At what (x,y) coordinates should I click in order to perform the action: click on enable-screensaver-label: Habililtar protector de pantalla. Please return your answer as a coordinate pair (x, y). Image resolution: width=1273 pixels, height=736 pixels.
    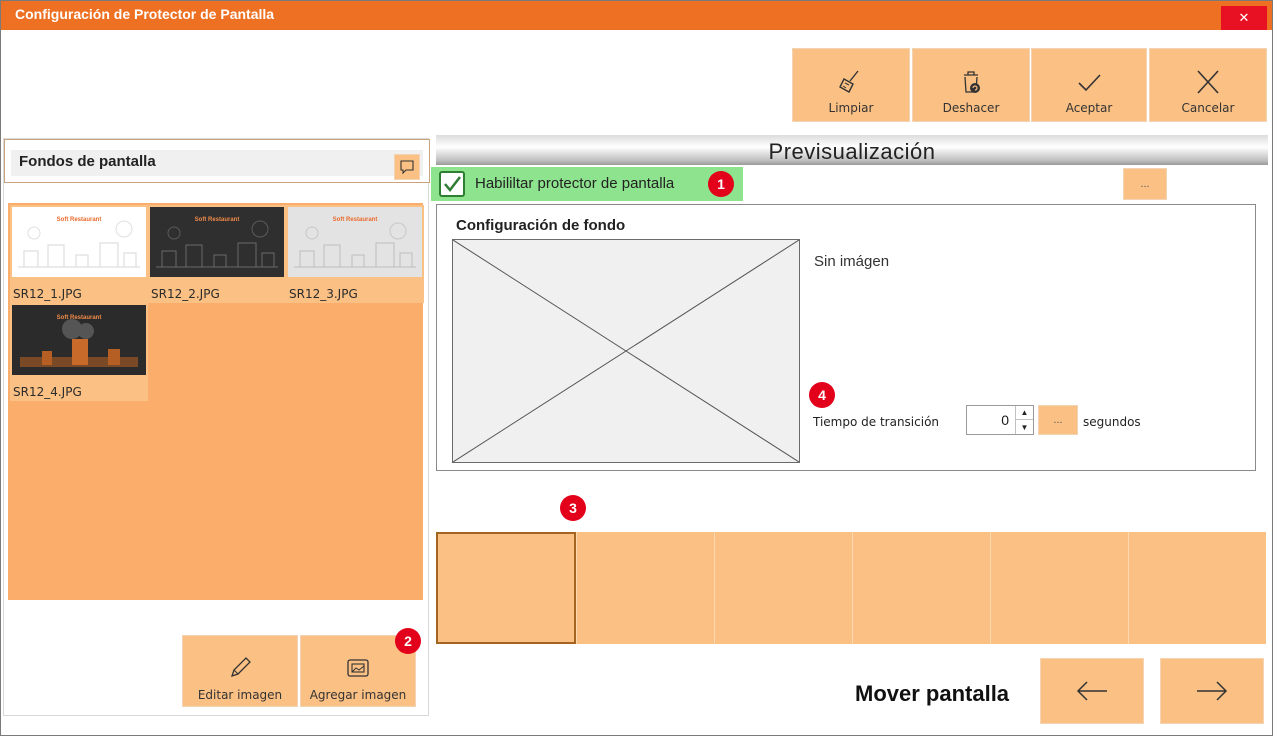
    Looking at the image, I should click on (575, 183).